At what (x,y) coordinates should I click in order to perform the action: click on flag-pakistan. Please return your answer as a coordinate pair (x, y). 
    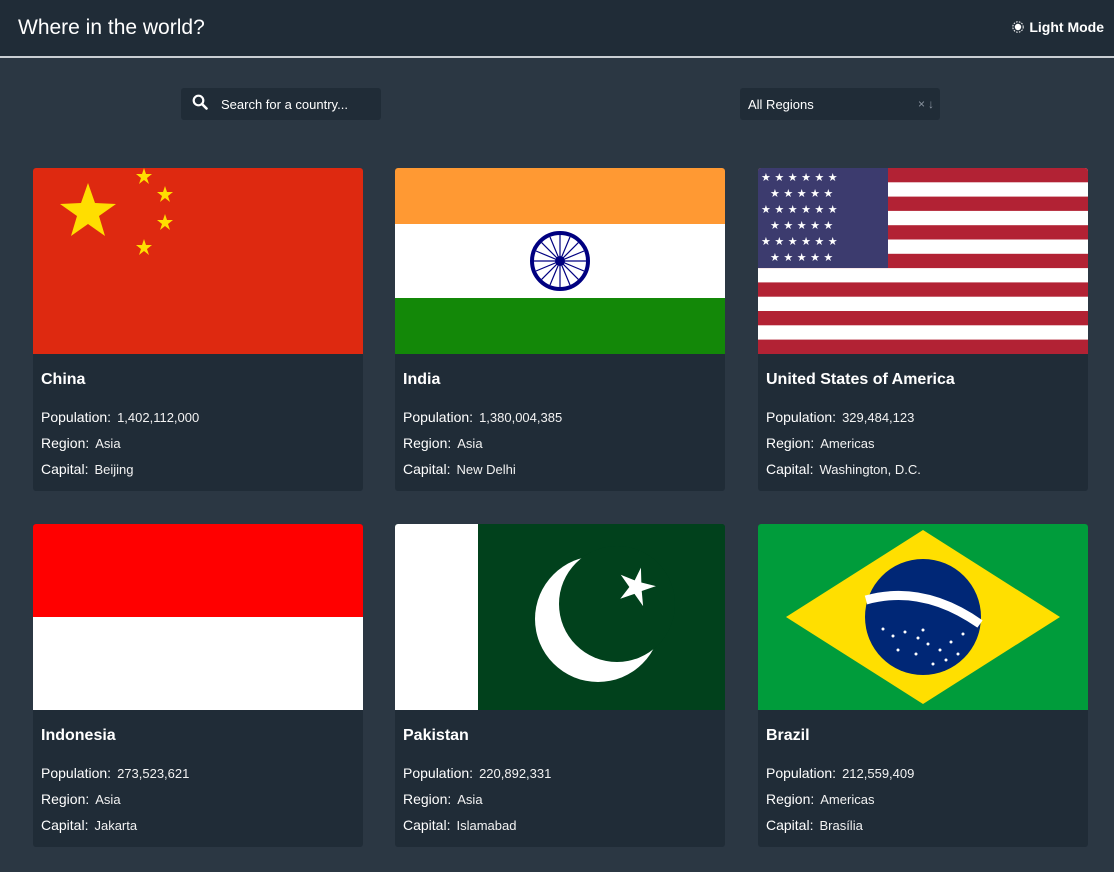
    Looking at the image, I should click on (560, 617).